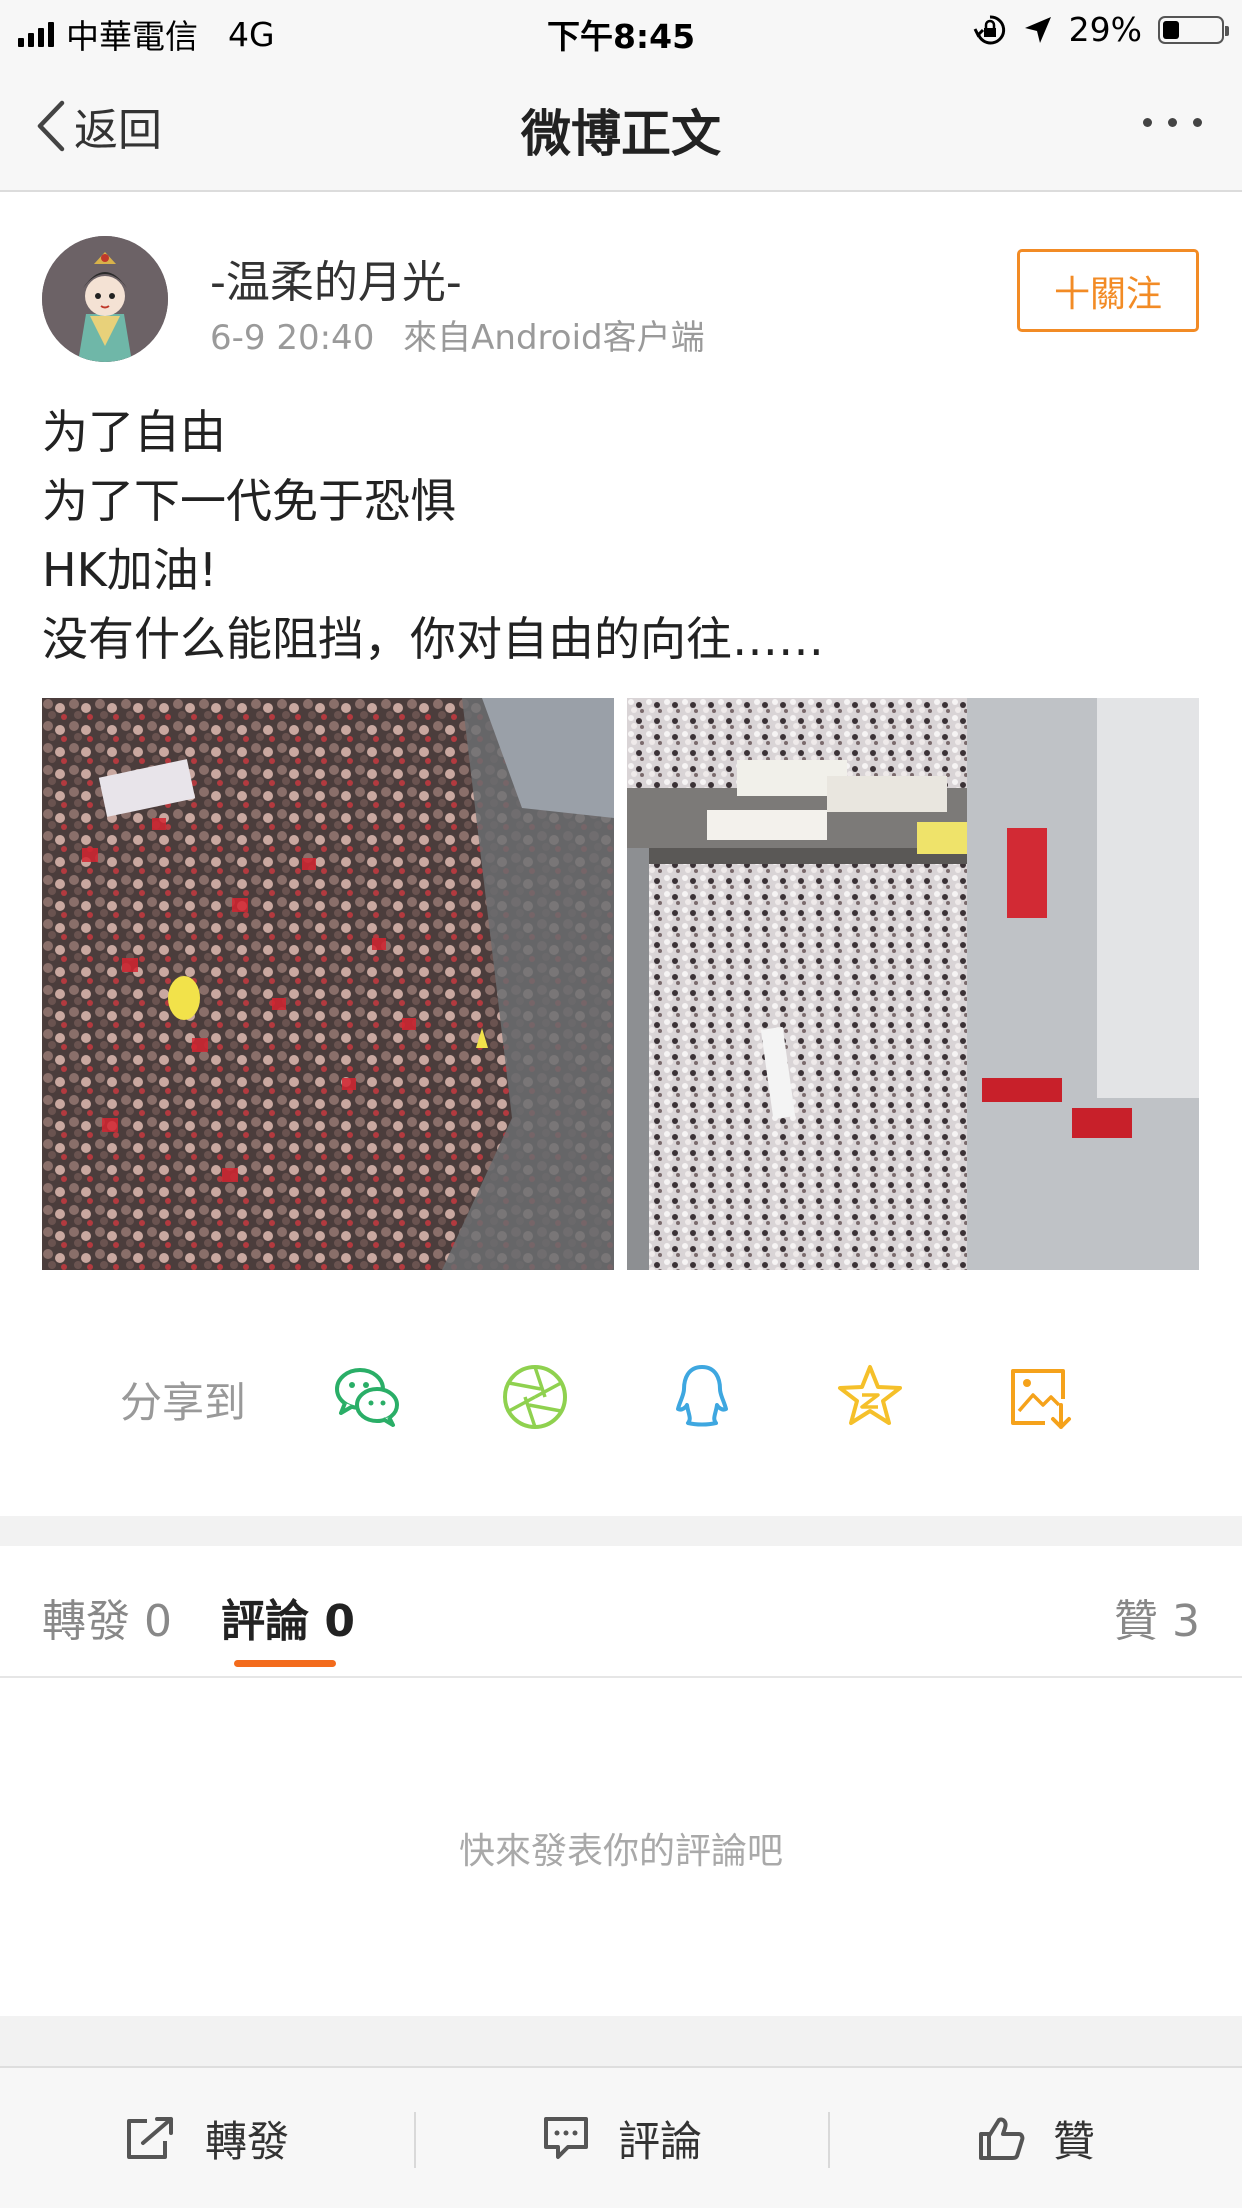 Image resolution: width=1242 pixels, height=2208 pixels. What do you see at coordinates (535, 1397) in the screenshot?
I see `moments-icon` at bounding box center [535, 1397].